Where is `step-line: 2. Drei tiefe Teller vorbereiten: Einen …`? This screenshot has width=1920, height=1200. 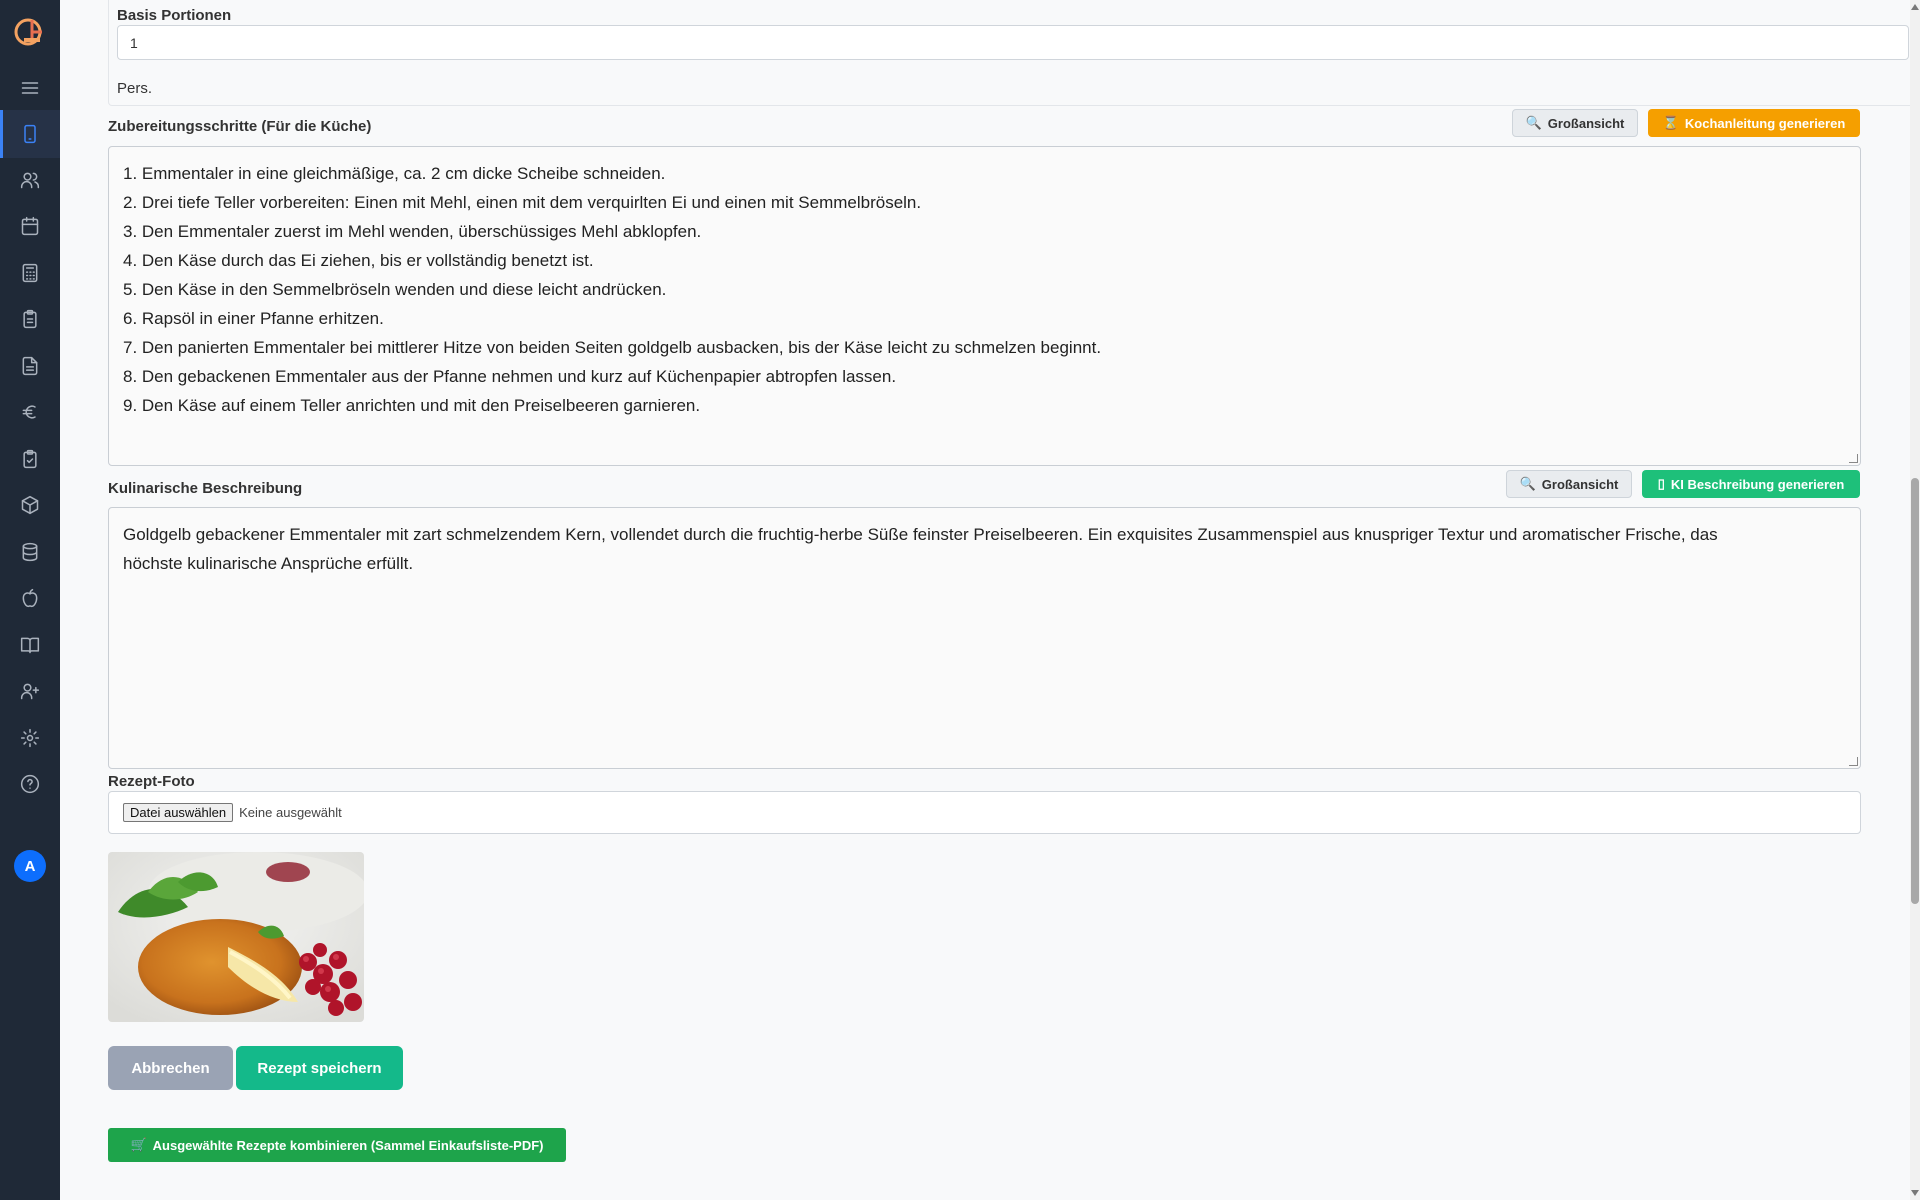
step-line: 2. Drei tiefe Teller vorbereiten: Einen … is located at coordinates (522, 202).